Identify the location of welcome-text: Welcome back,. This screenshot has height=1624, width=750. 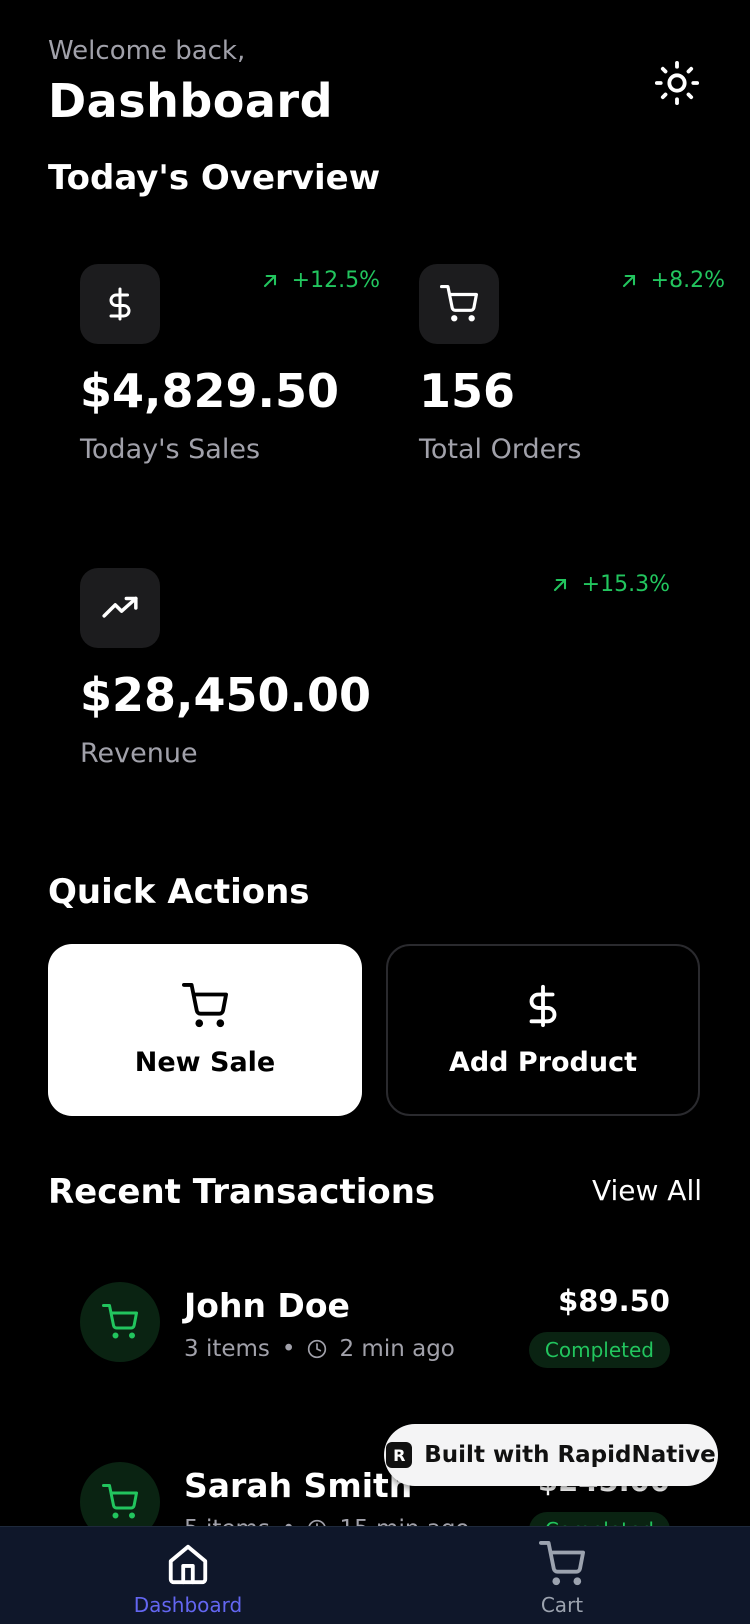
(147, 51).